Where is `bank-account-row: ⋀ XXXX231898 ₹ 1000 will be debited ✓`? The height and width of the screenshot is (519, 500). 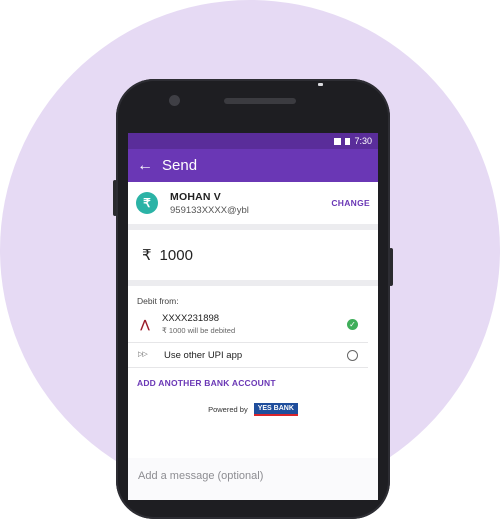 bank-account-row: ⋀ XXXX231898 ₹ 1000 will be debited ✓ is located at coordinates (248, 324).